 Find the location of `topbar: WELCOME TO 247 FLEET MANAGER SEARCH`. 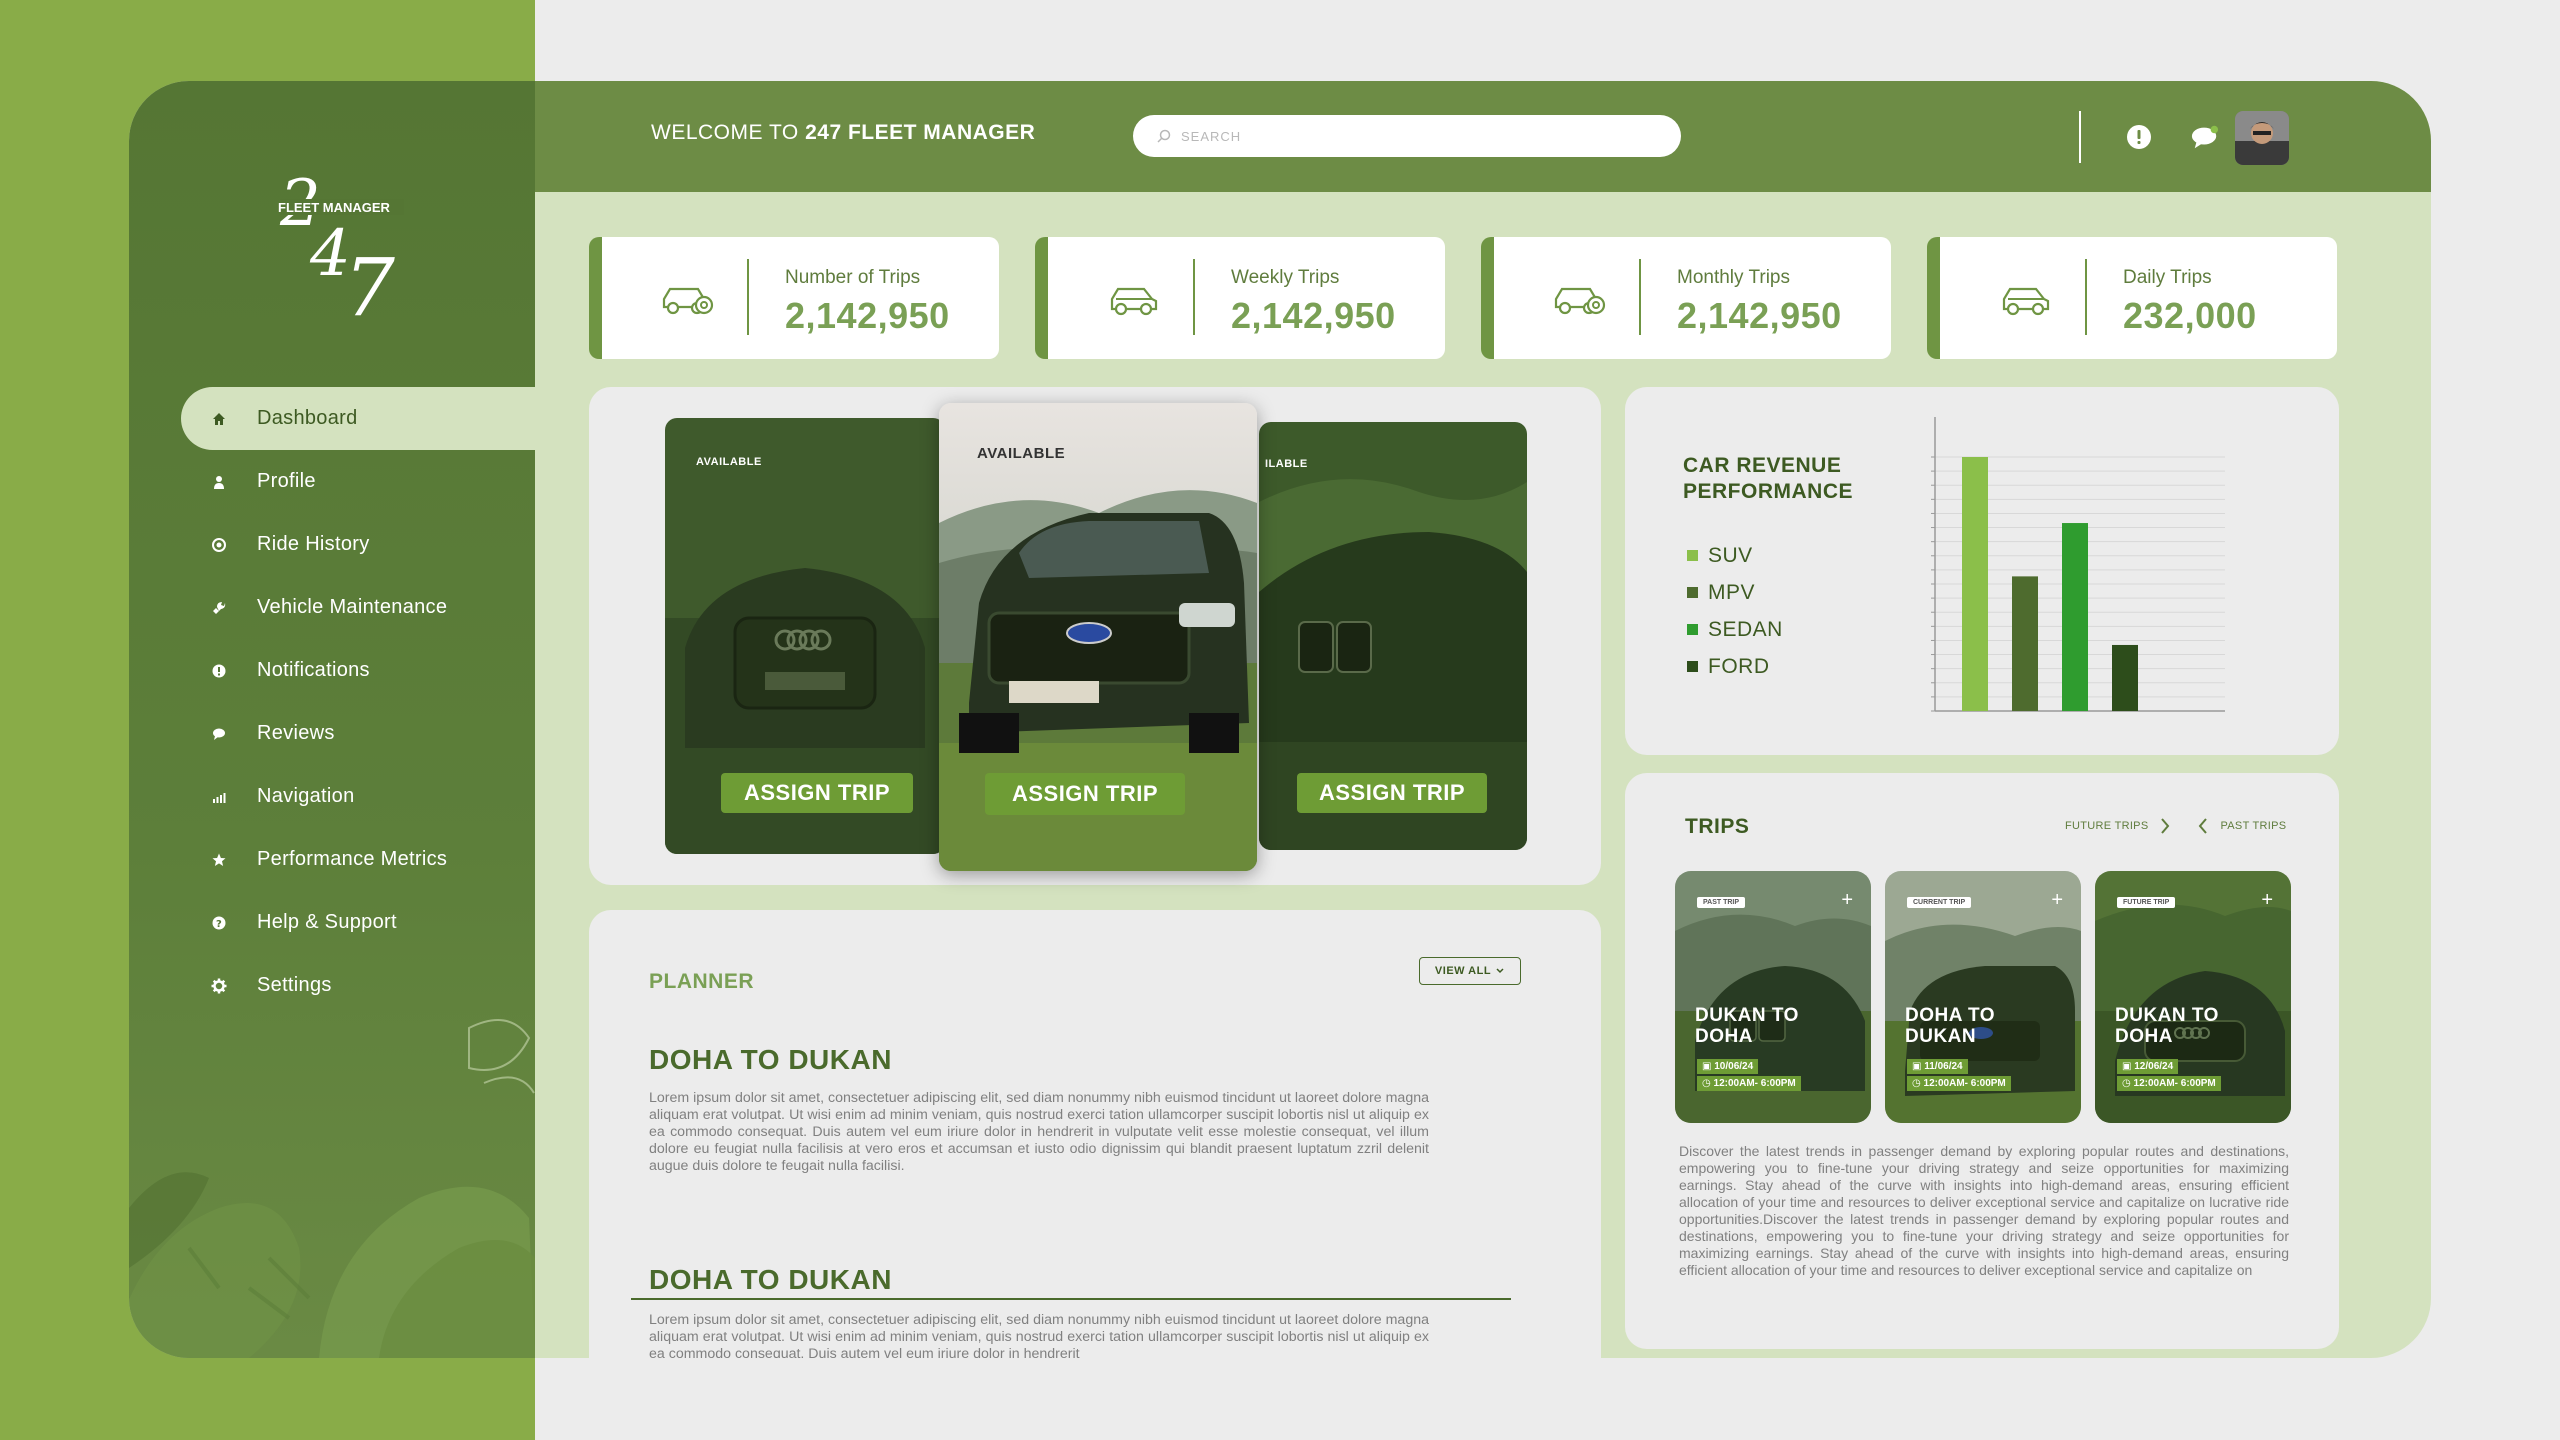

topbar: WELCOME TO 247 FLEET MANAGER SEARCH is located at coordinates (1483, 136).